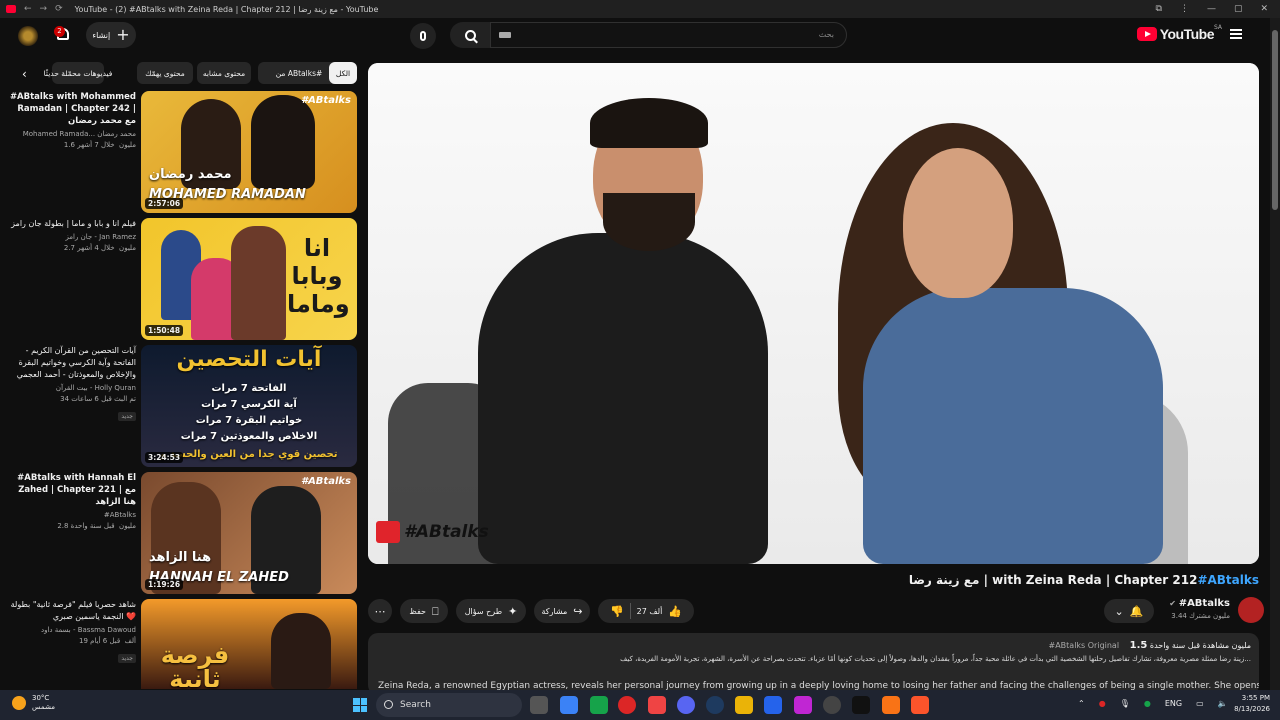 This screenshot has width=1280, height=720. Describe the element at coordinates (578, 611) in the screenshot. I see `share-icon: ↪` at that location.